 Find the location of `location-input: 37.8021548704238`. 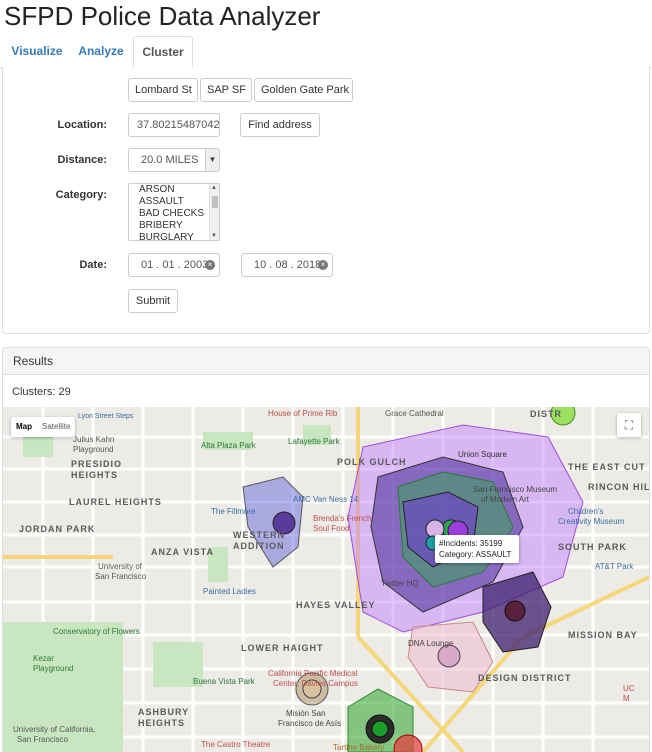

location-input: 37.8021548704238 is located at coordinates (174, 125).